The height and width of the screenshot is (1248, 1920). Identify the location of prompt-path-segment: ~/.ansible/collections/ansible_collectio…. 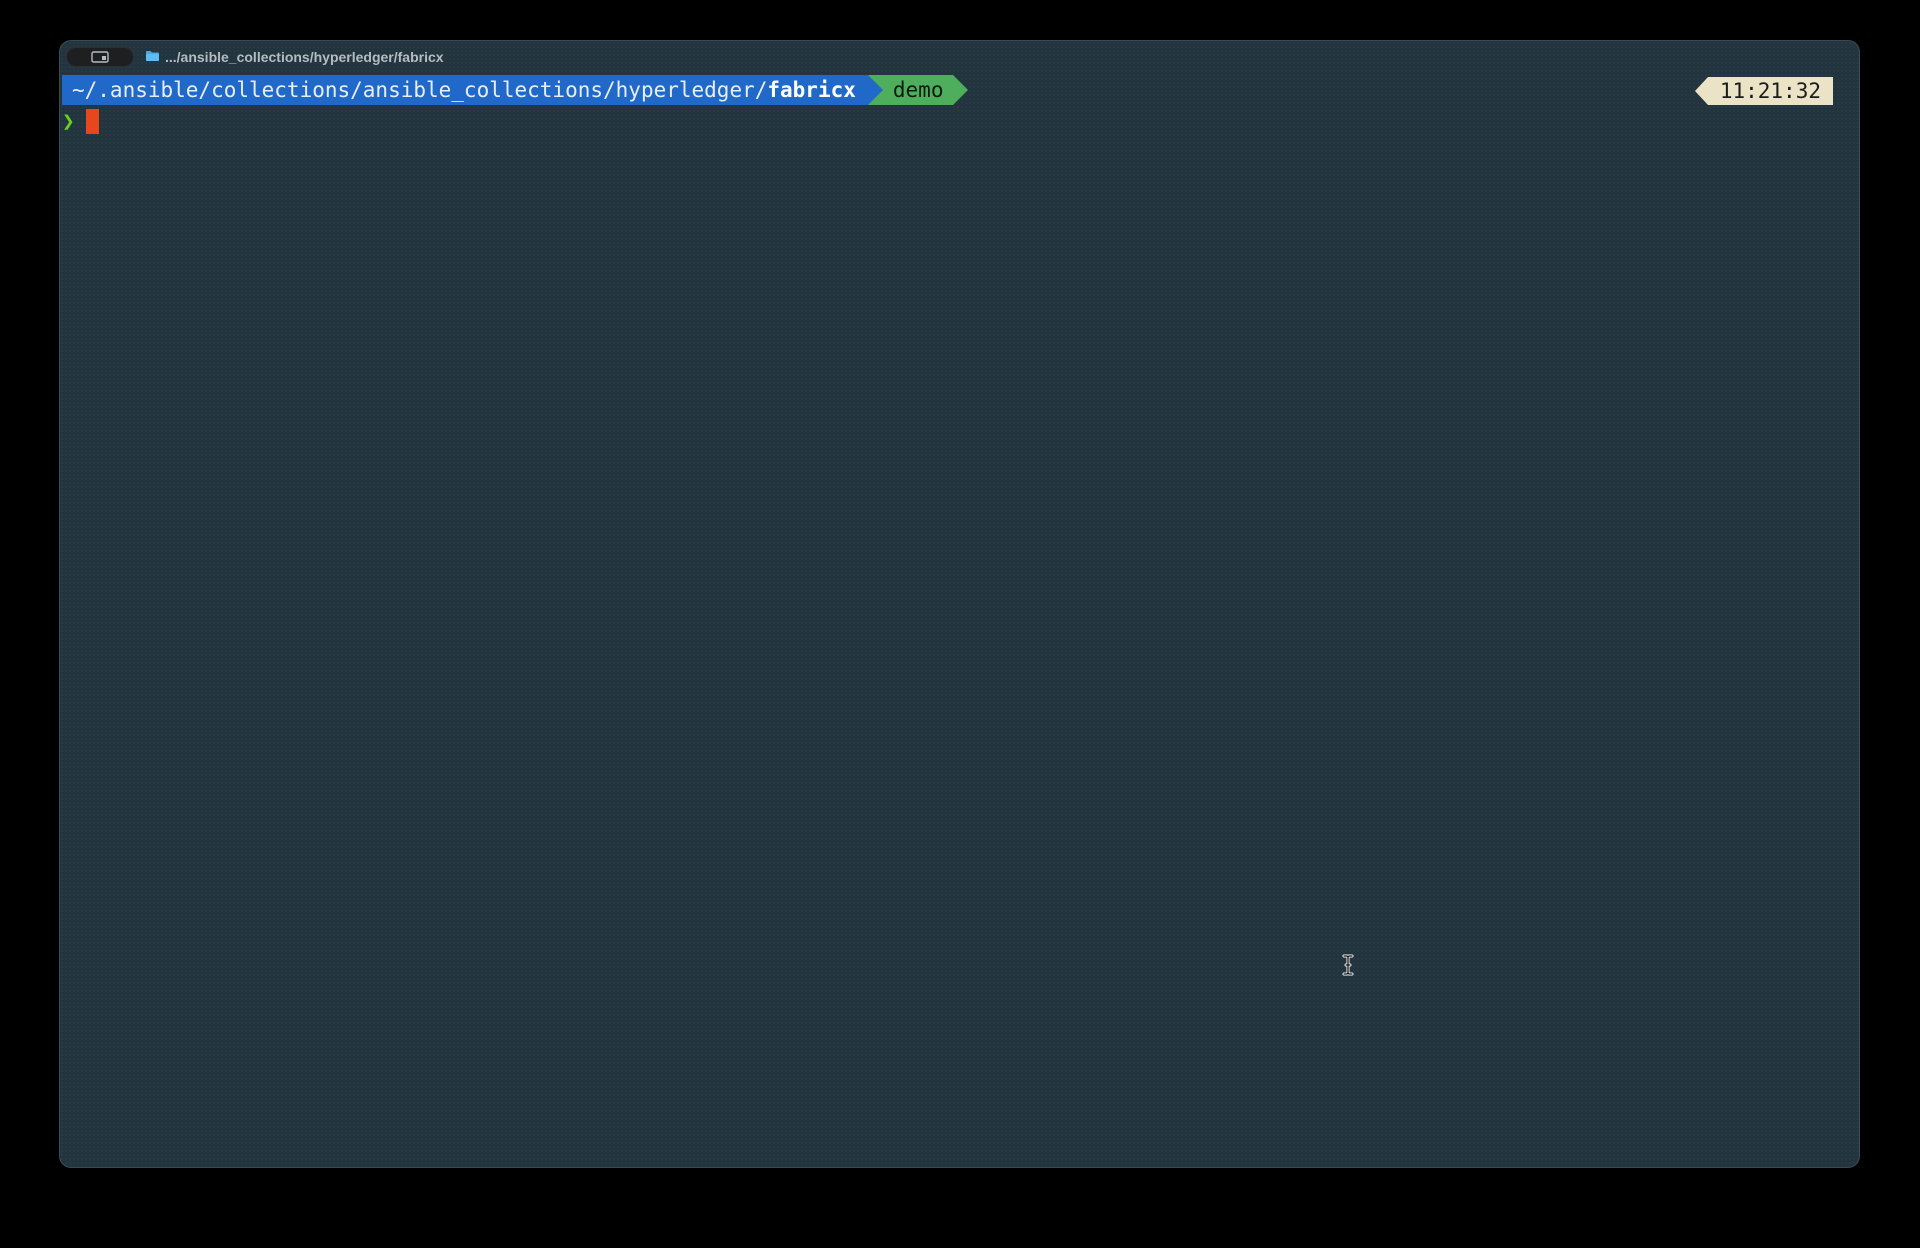
(465, 90).